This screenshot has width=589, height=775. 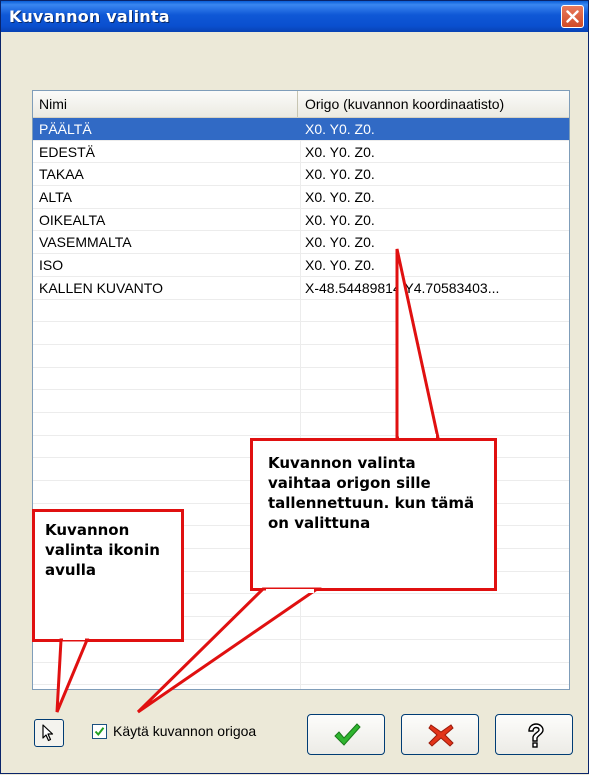 I want to click on red-x-icon, so click(x=441, y=735).